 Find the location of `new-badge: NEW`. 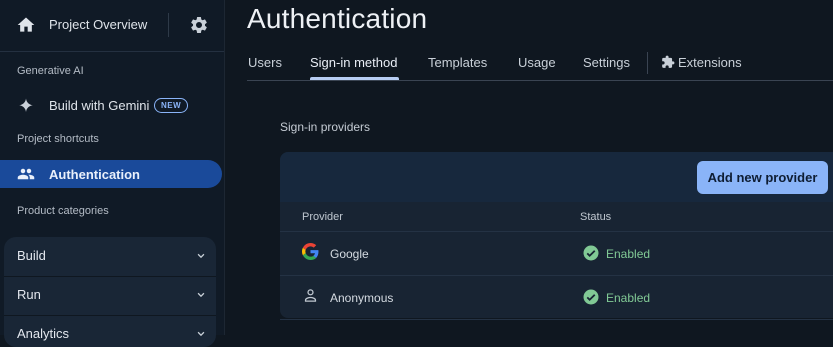

new-badge: NEW is located at coordinates (171, 105).